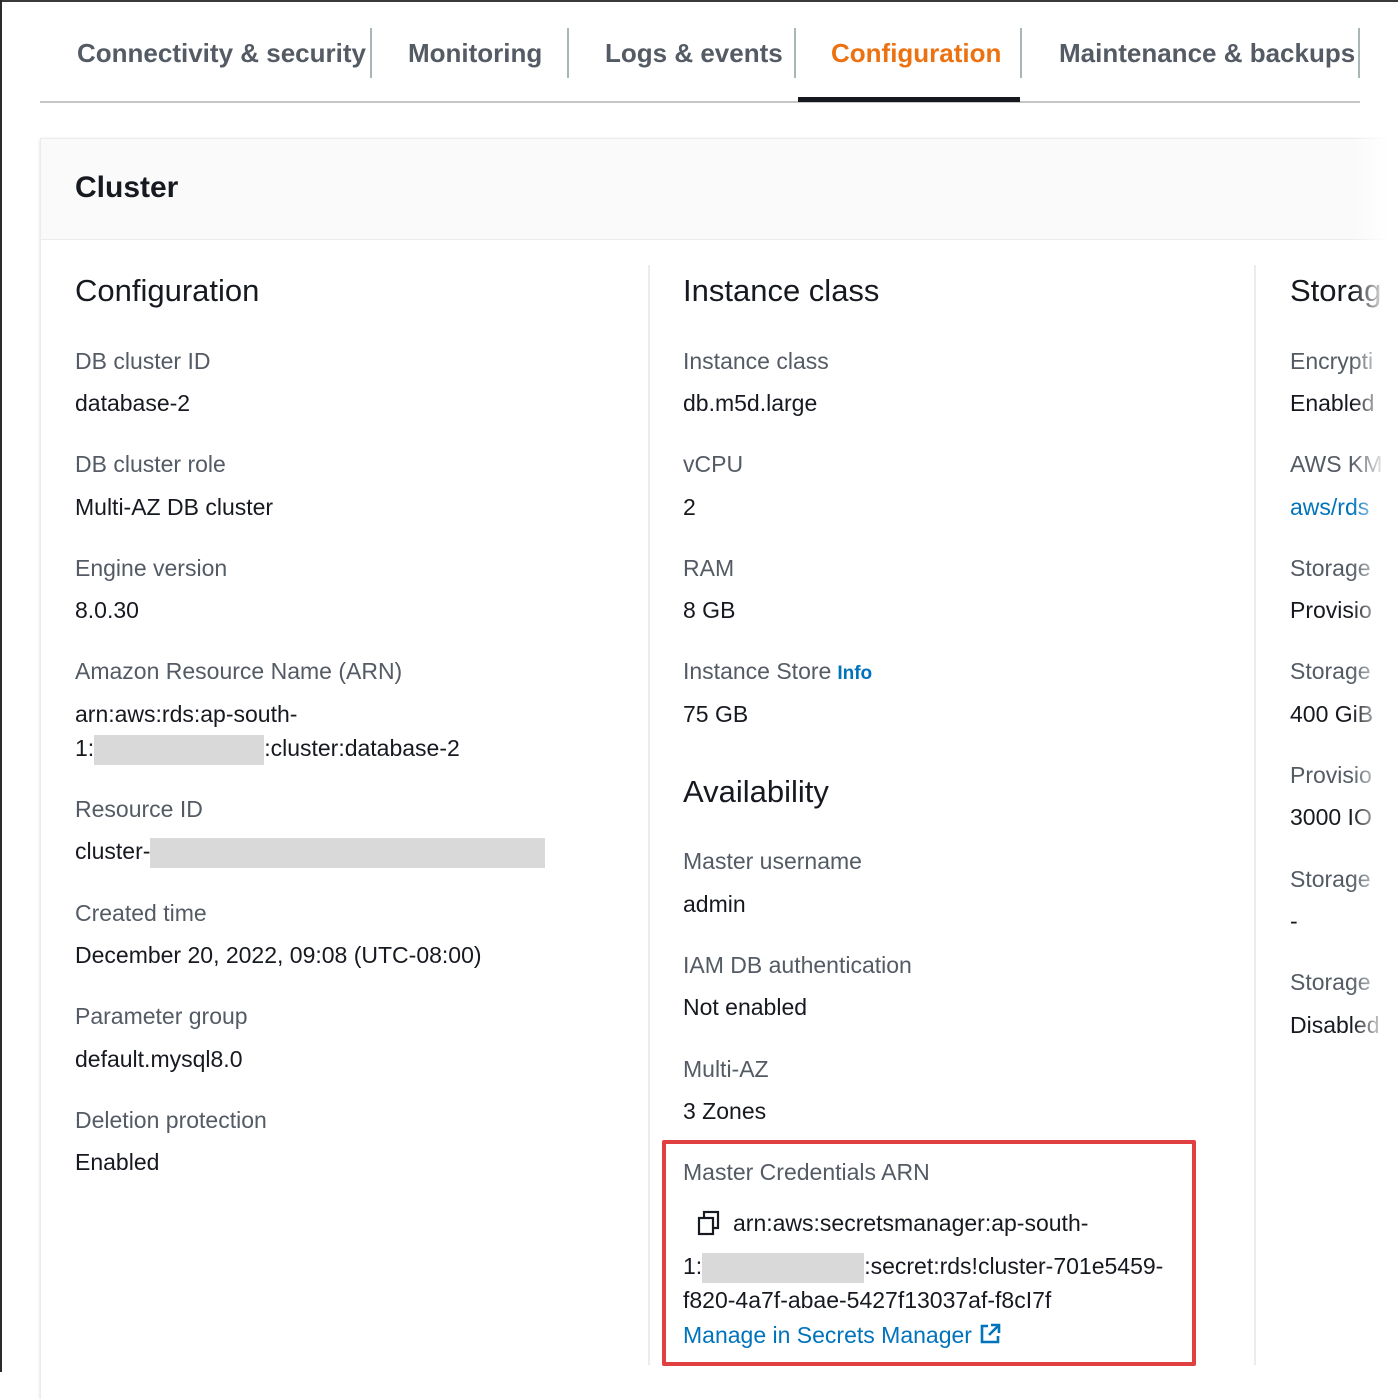 Image resolution: width=1398 pixels, height=1399 pixels. I want to click on arn-suffix: :cluster:database-2, so click(362, 748).